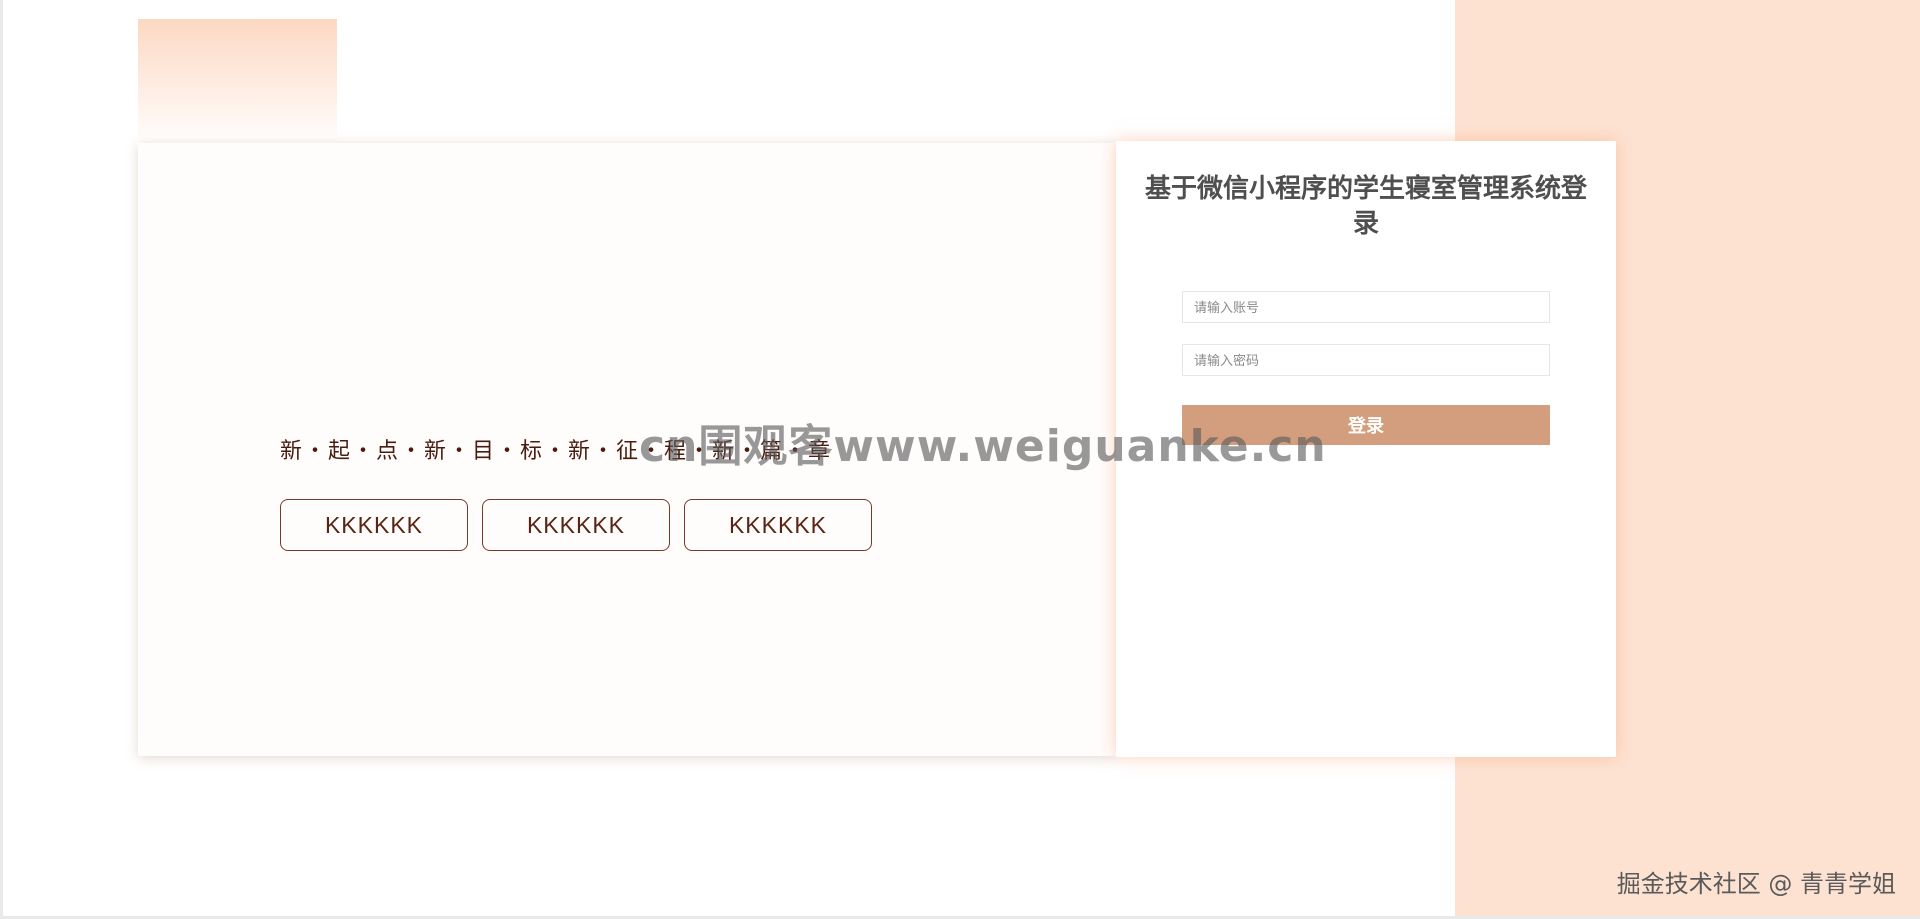  I want to click on hero-button-2: KKKKKK, so click(576, 525).